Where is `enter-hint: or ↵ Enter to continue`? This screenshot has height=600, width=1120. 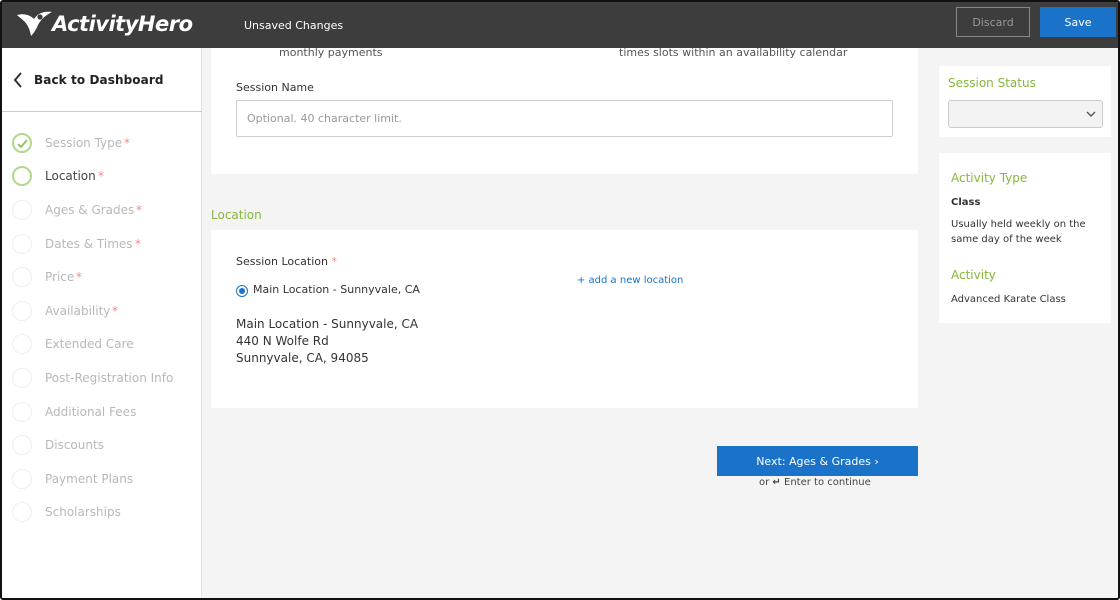 enter-hint: or ↵ Enter to continue is located at coordinates (815, 482).